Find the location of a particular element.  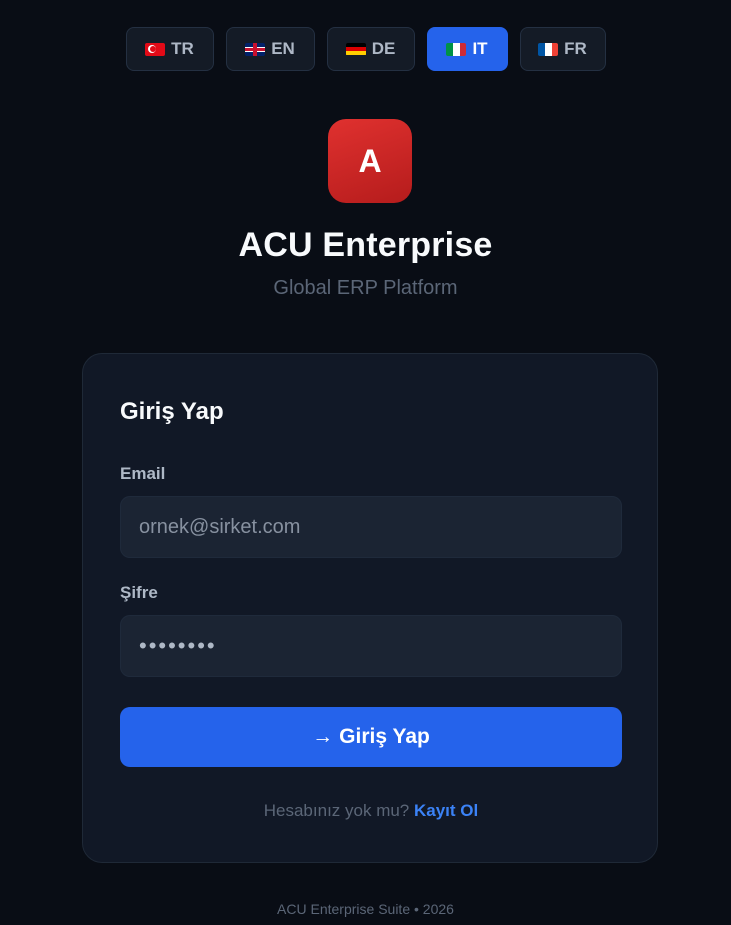

footer-text: ACU Enterprise Suite • 2026 is located at coordinates (365, 909).